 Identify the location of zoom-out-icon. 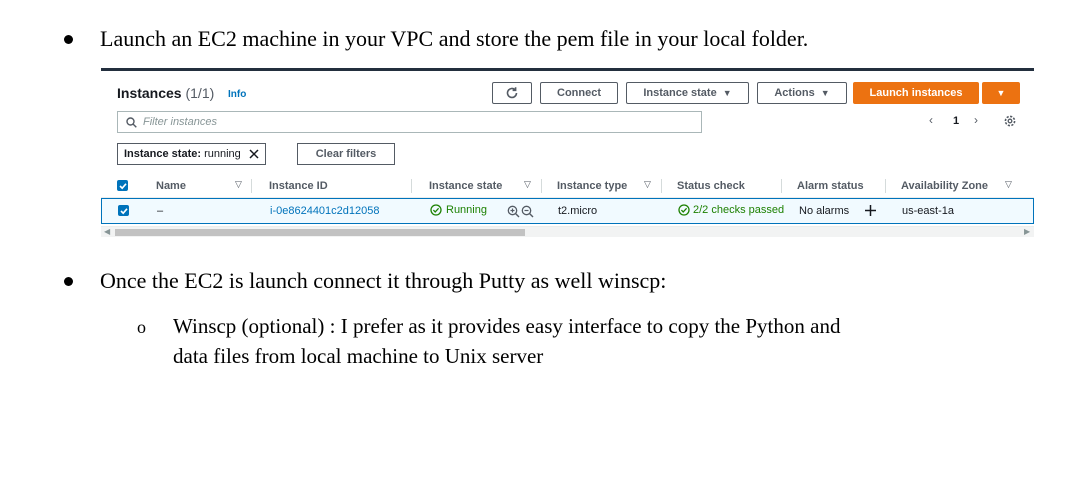
(527, 214).